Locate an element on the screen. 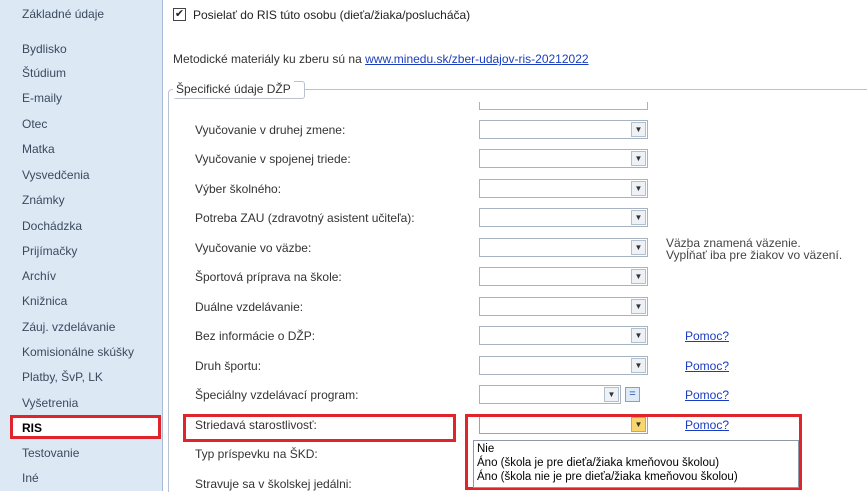  send-to-ris-checkbox: ✔ is located at coordinates (179, 15).